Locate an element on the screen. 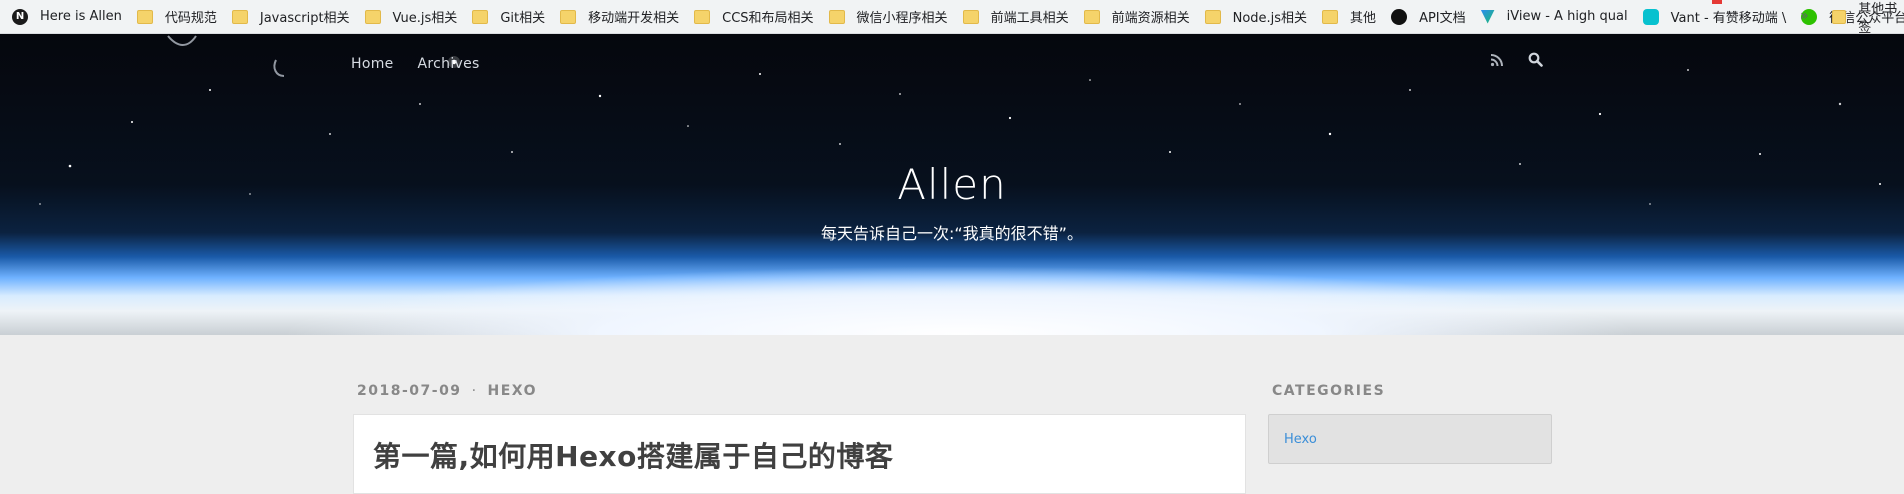  main-nav: Home Archives is located at coordinates (415, 64).